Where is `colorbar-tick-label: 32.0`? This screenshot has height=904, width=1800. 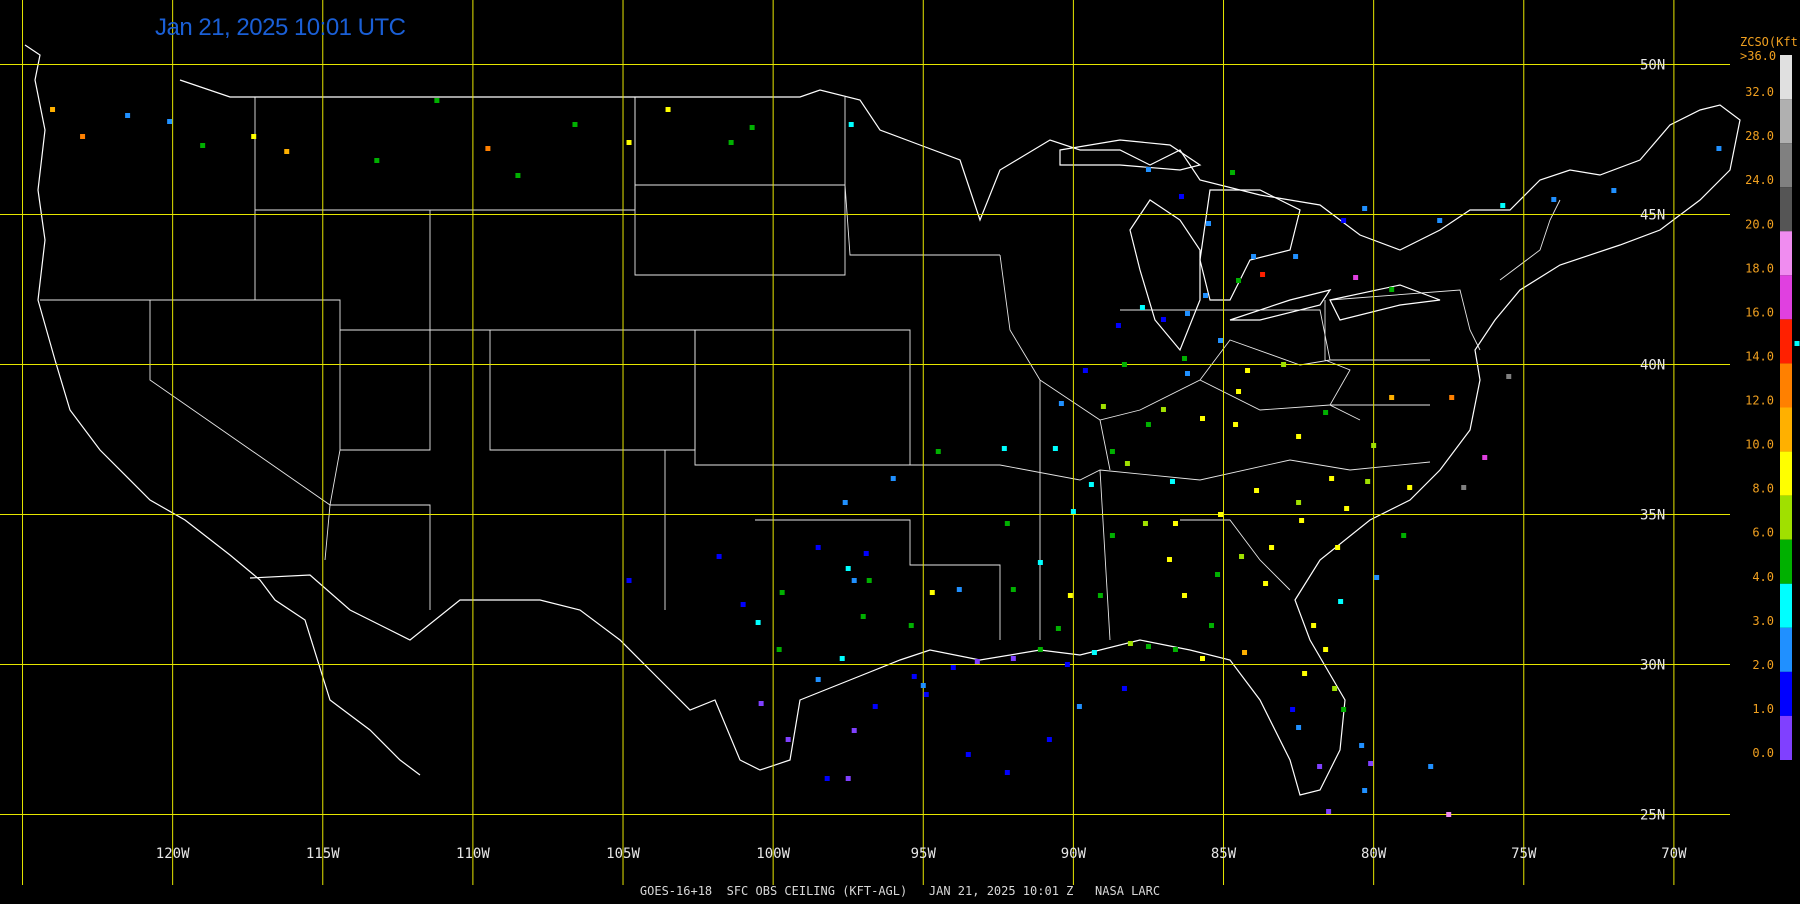 colorbar-tick-label: 32.0 is located at coordinates (1759, 92).